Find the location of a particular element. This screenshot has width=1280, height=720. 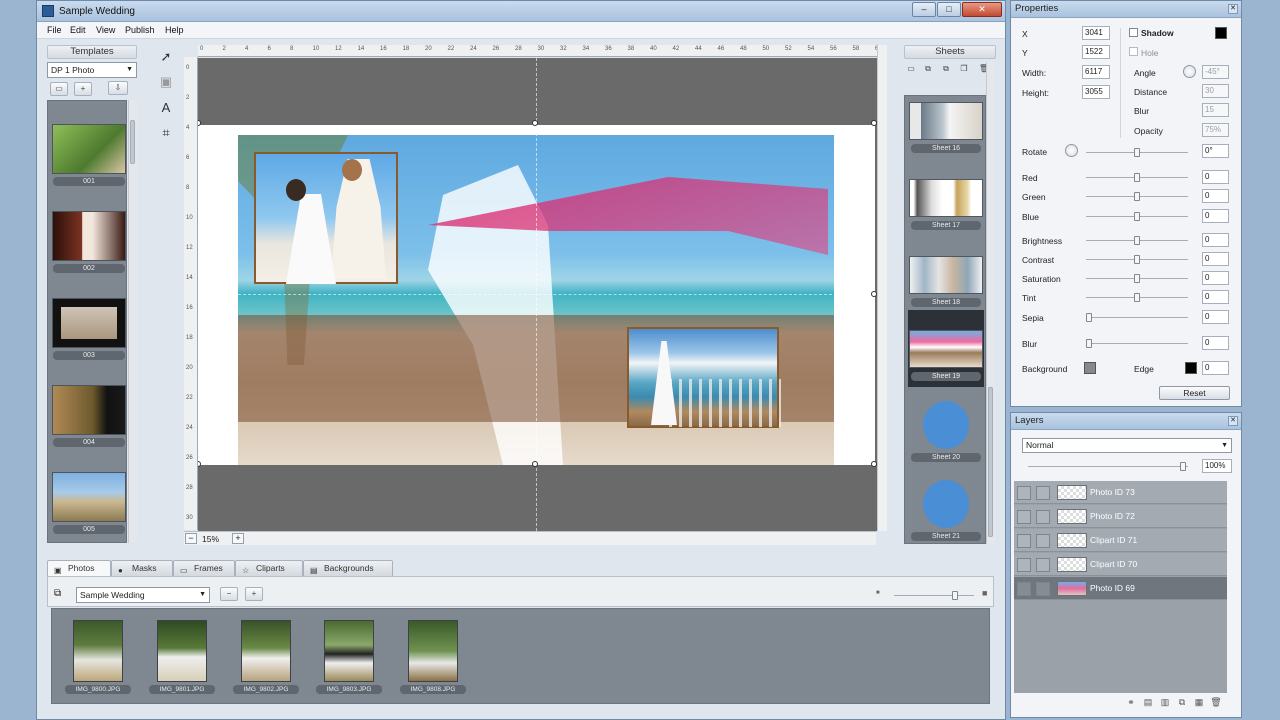

close-button: ✕ is located at coordinates (982, 9).